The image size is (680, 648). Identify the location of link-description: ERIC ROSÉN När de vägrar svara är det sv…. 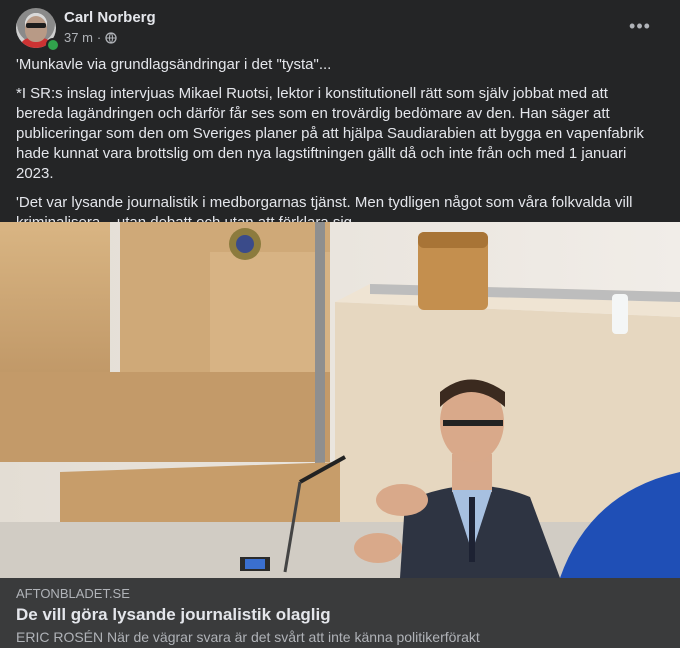
(248, 637).